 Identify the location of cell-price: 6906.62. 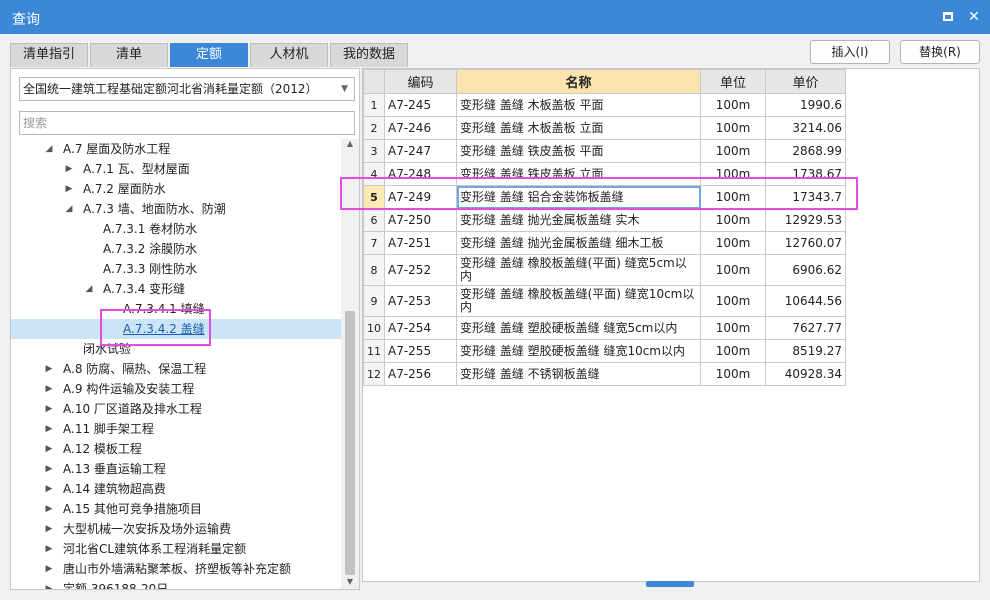
(805, 270).